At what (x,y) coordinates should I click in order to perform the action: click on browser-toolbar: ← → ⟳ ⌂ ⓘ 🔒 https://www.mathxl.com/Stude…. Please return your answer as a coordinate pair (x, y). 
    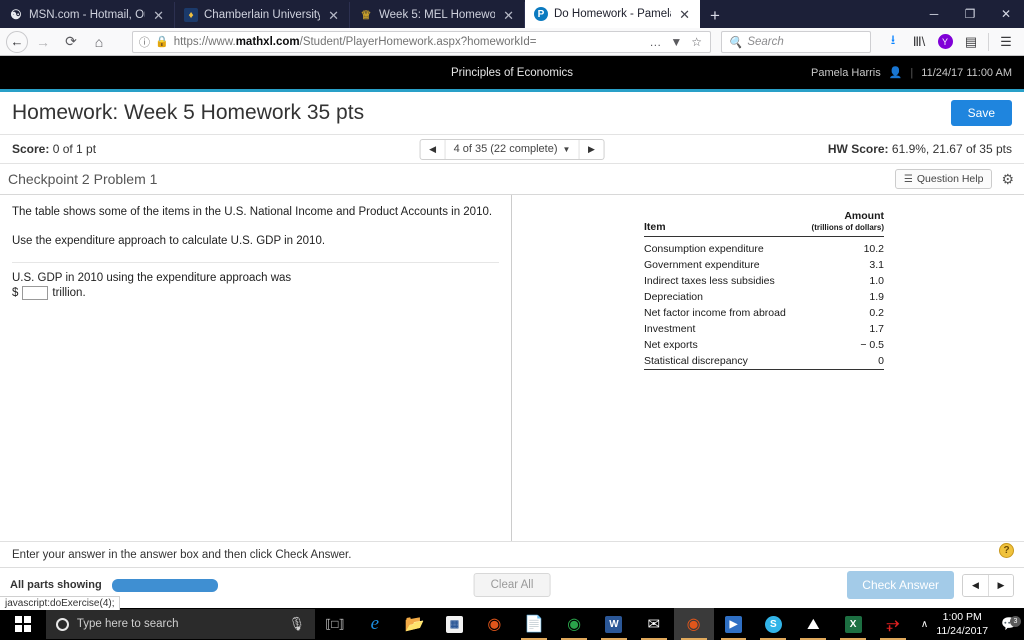
    Looking at the image, I should click on (512, 42).